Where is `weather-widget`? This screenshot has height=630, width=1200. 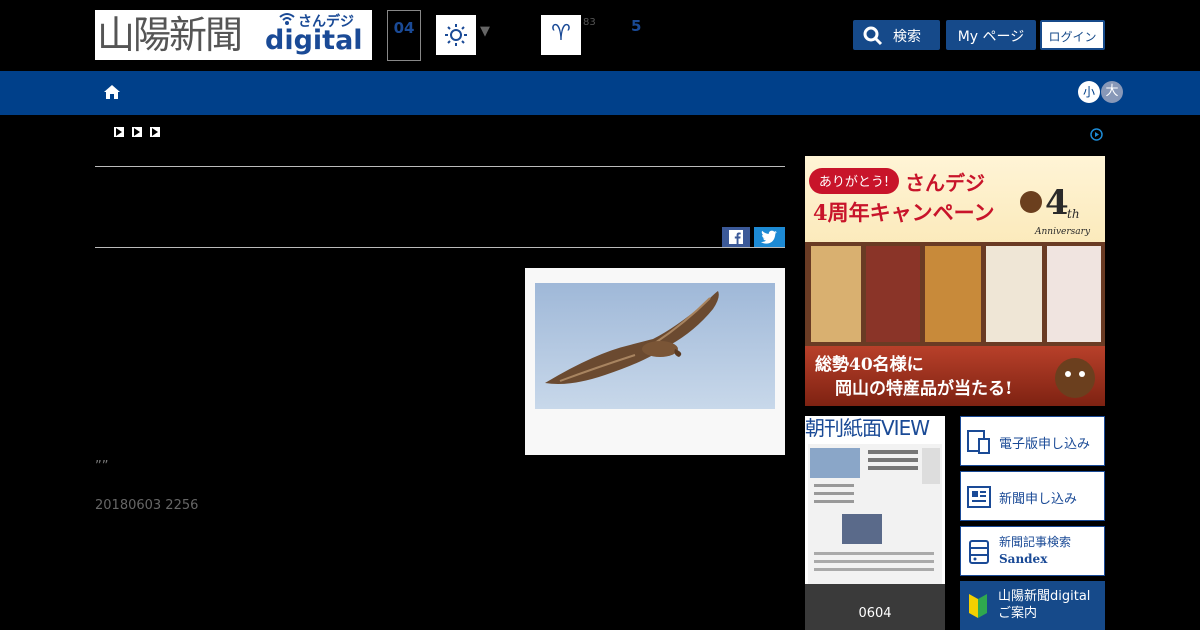
weather-widget is located at coordinates (456, 35).